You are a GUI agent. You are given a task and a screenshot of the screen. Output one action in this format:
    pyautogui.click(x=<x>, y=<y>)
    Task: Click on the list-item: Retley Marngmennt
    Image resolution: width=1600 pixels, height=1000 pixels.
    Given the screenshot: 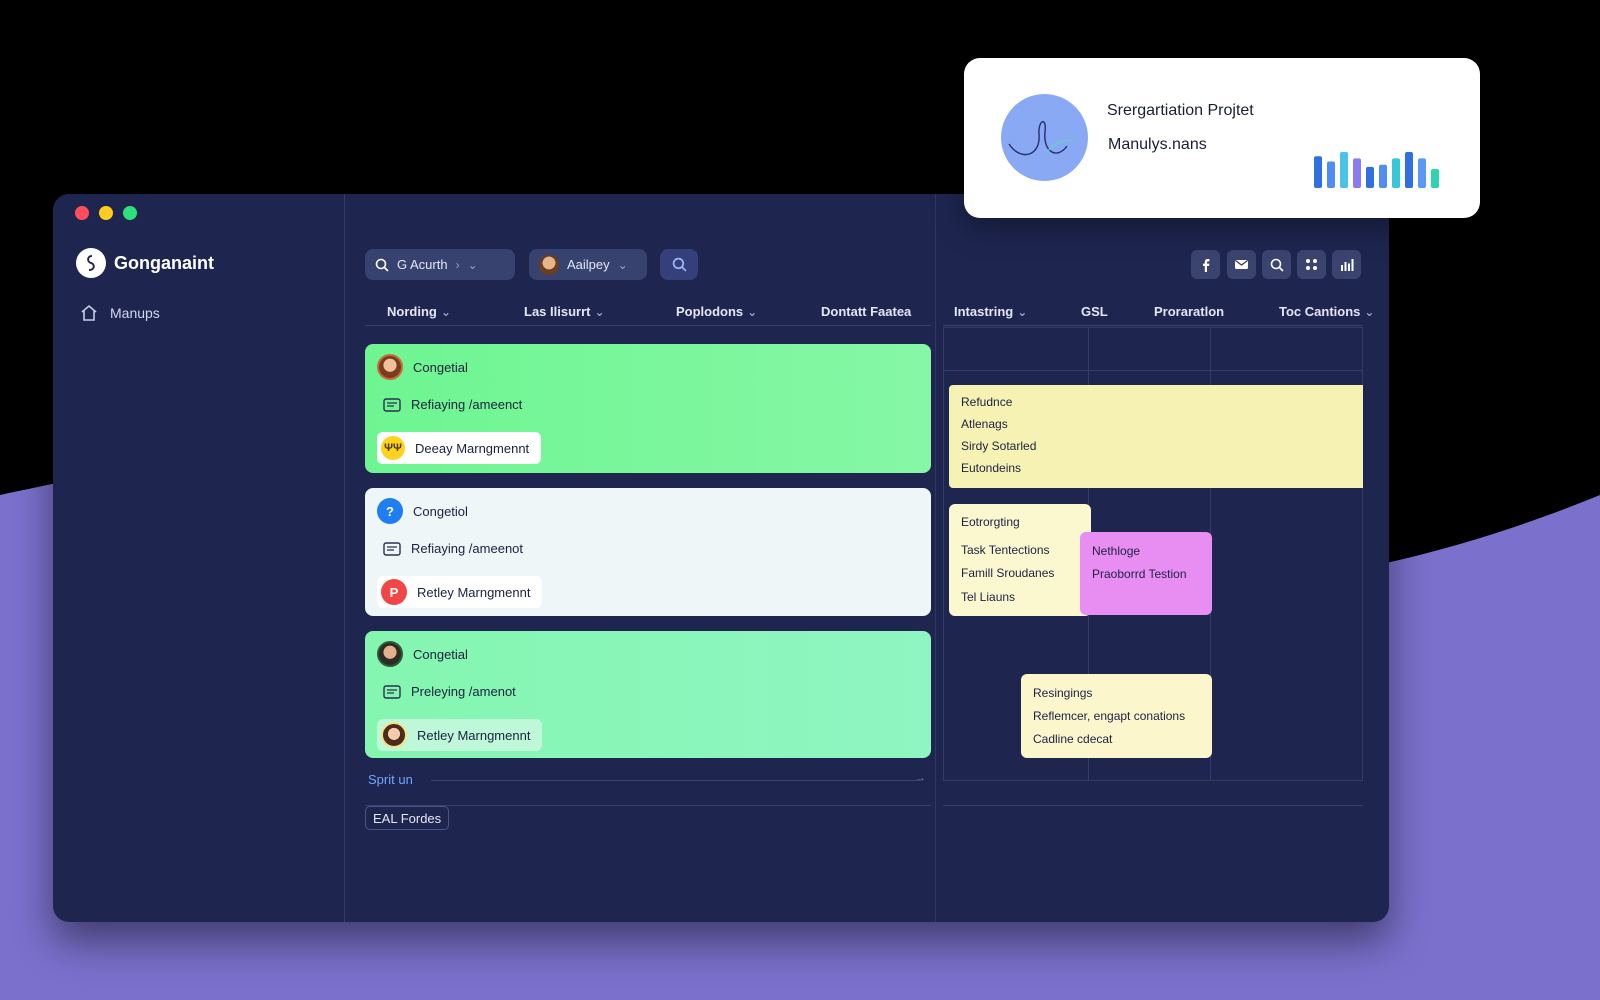 What is the action you would take?
    pyautogui.click(x=460, y=735)
    